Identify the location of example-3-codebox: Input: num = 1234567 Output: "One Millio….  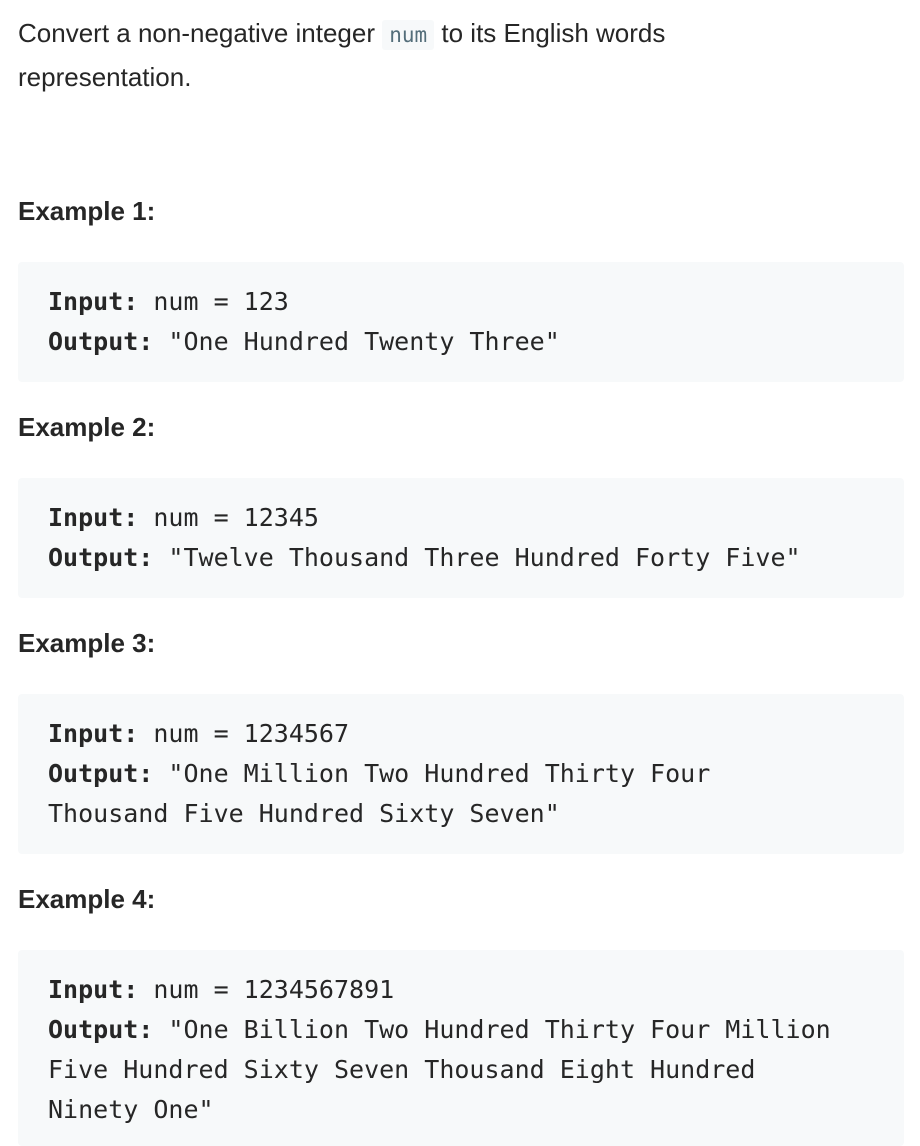
(461, 774).